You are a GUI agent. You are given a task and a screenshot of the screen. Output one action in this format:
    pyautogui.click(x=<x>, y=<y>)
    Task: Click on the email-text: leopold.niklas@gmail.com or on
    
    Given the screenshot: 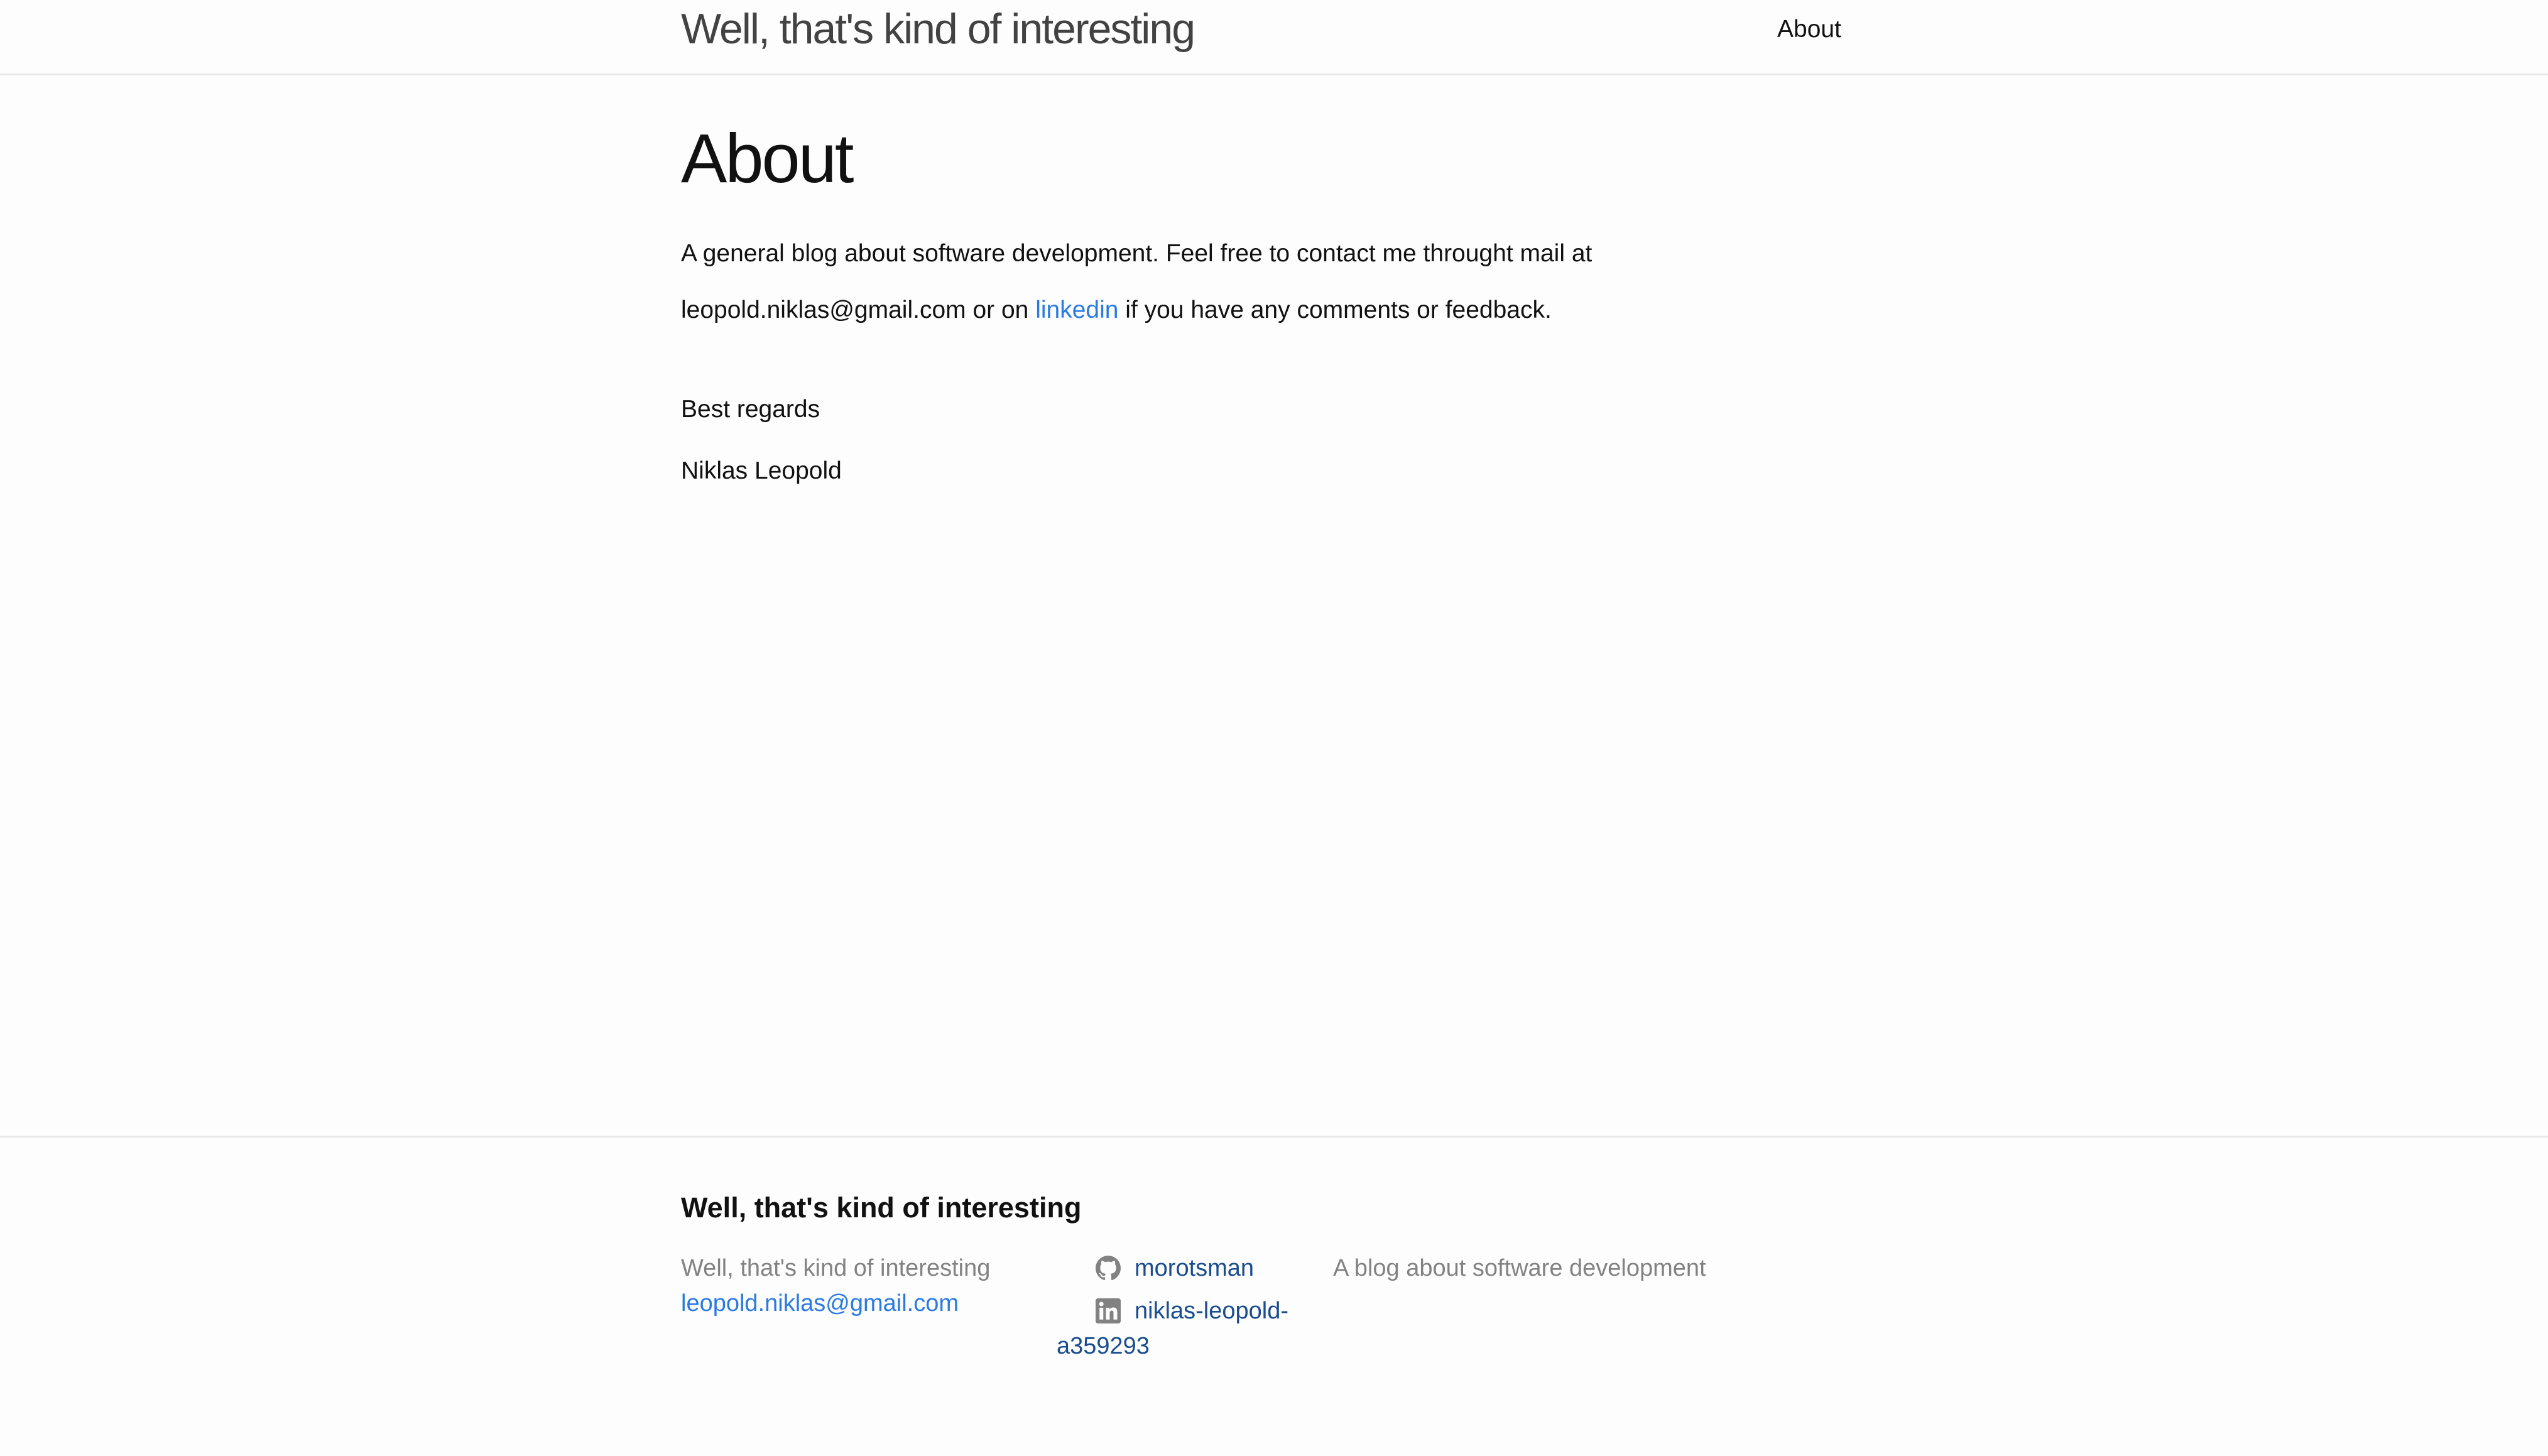 What is the action you would take?
    pyautogui.click(x=858, y=309)
    